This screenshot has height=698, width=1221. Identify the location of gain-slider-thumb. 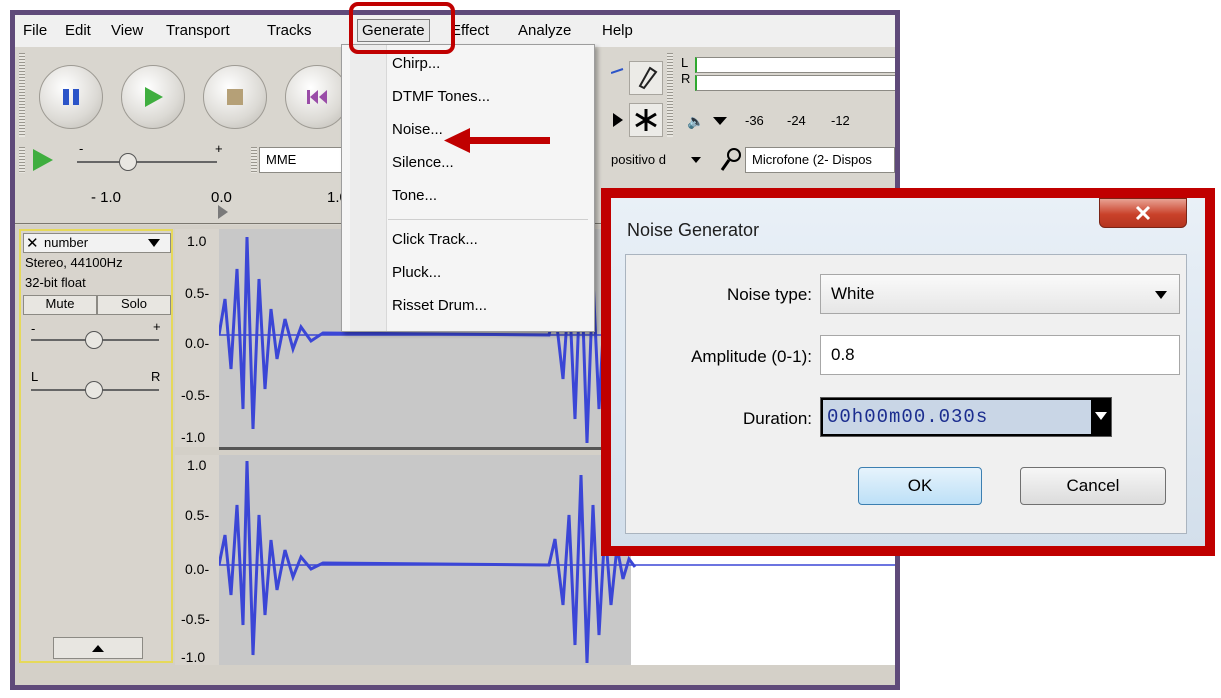
(94, 340).